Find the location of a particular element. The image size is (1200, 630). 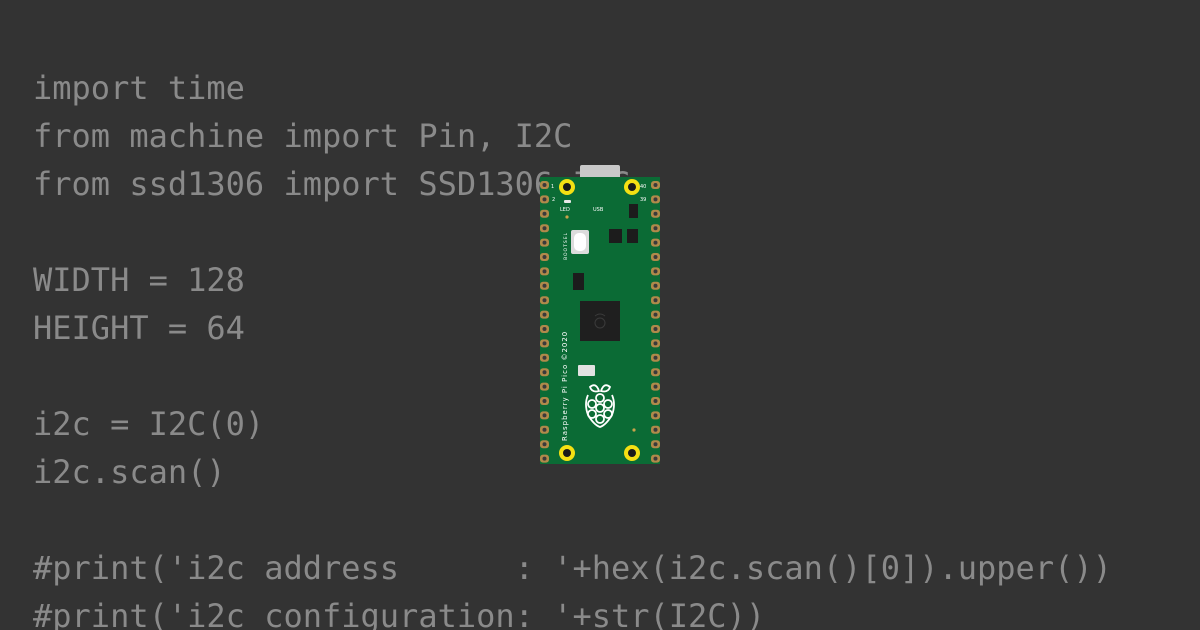

bootsel-label: BOOTSEL is located at coordinates (566, 246).